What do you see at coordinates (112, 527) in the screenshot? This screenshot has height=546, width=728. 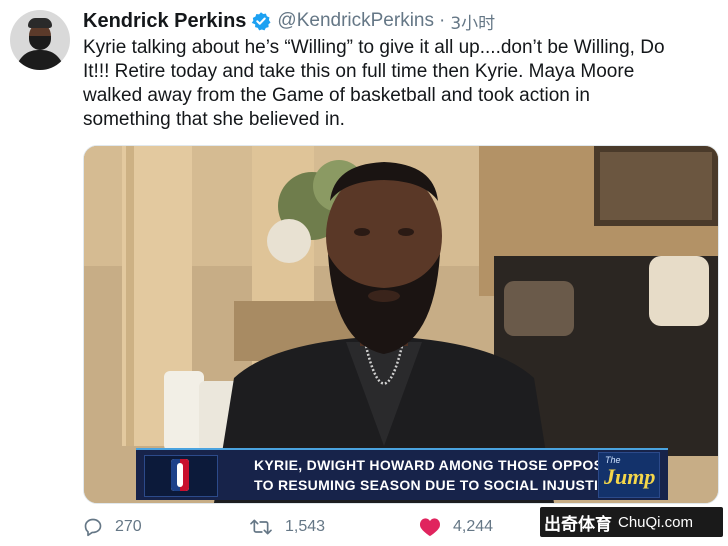 I see `reply-button: 270` at bounding box center [112, 527].